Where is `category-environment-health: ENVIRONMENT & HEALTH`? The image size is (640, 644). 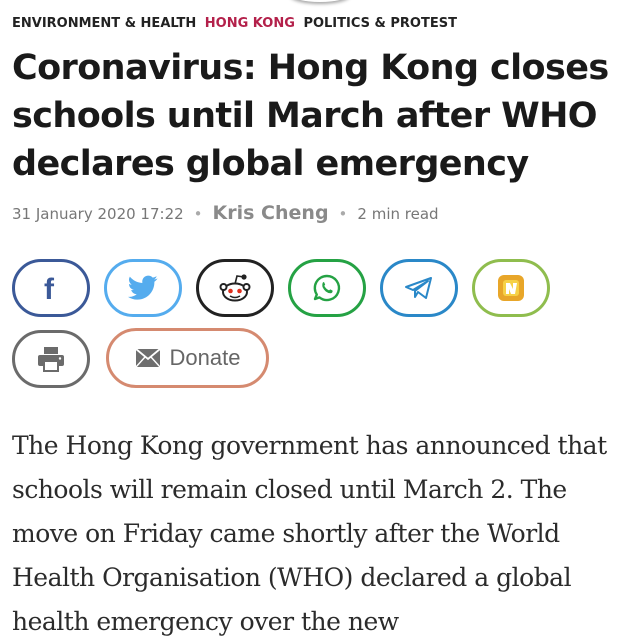 category-environment-health: ENVIRONMENT & HEALTH is located at coordinates (104, 23).